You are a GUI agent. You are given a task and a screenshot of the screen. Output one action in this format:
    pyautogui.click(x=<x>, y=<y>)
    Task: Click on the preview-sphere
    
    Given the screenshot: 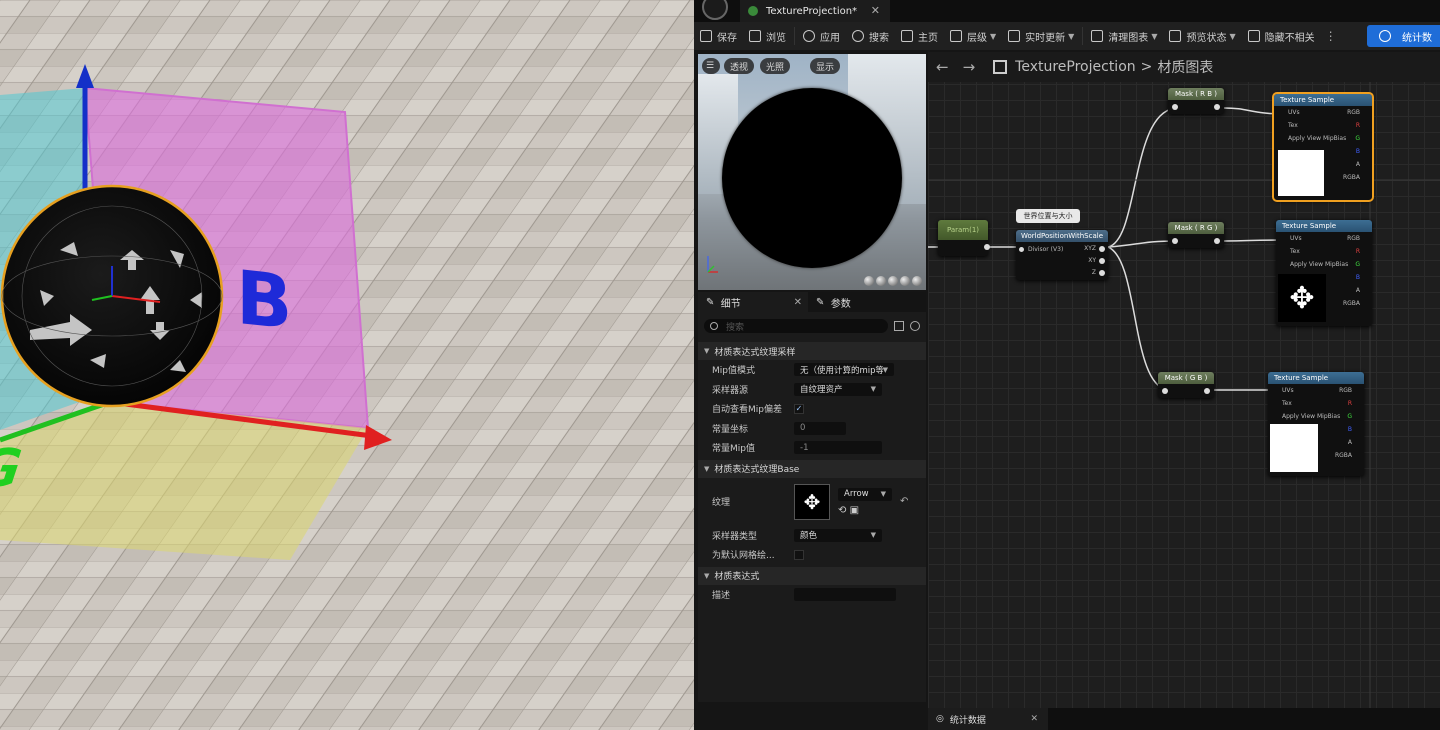 What is the action you would take?
    pyautogui.click(x=812, y=178)
    